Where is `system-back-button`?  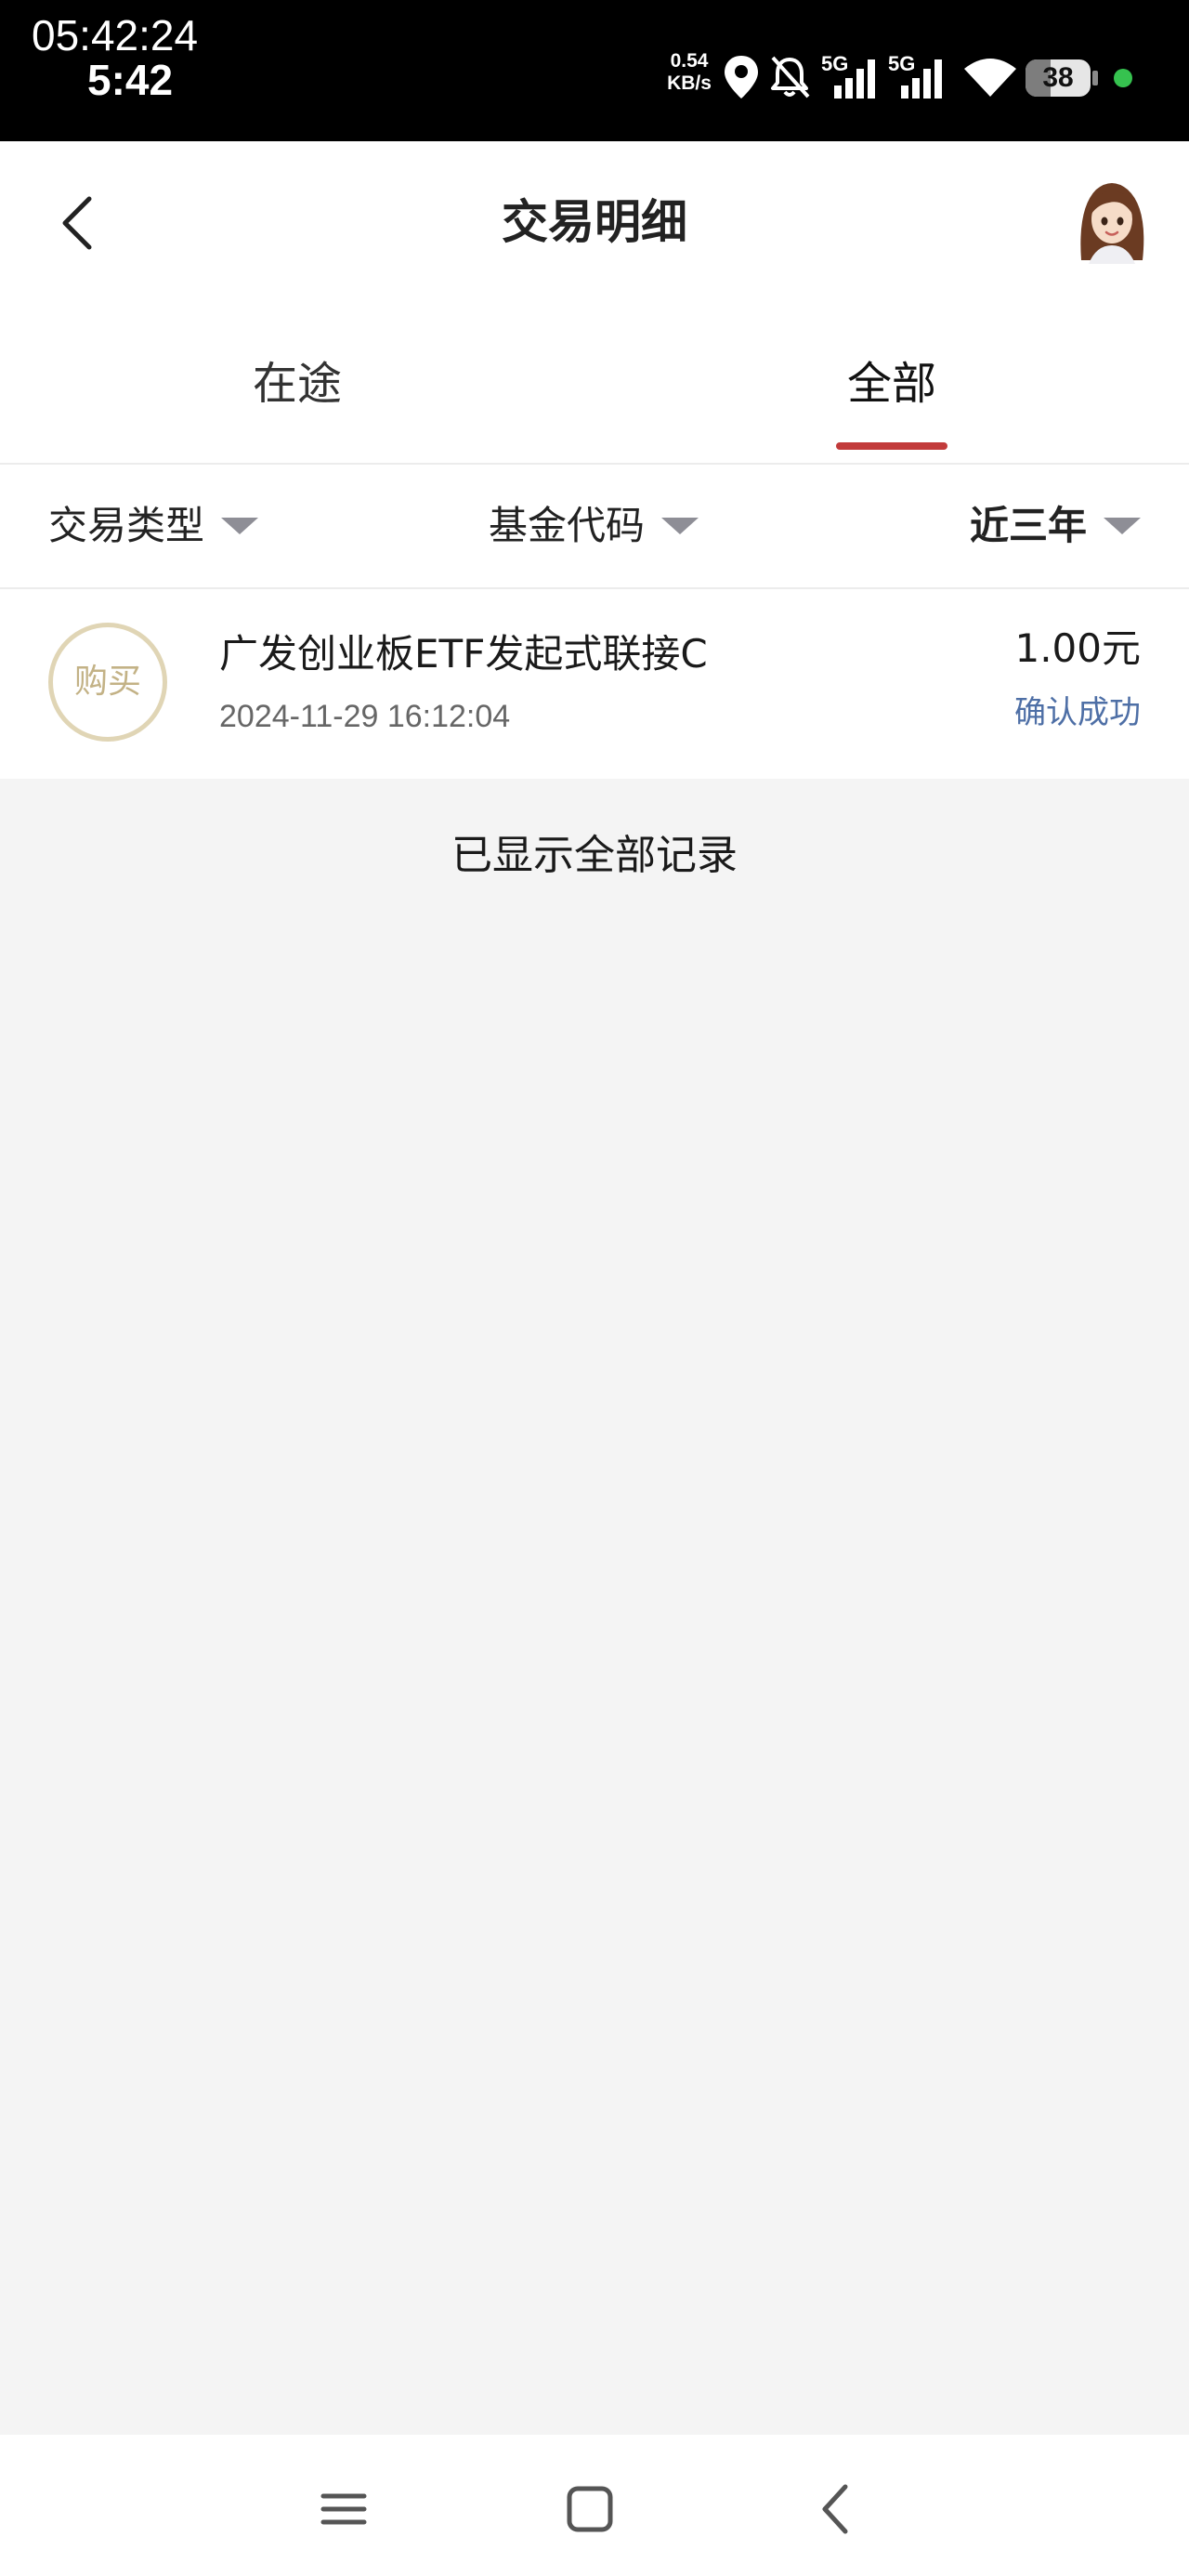
system-back-button is located at coordinates (836, 2509).